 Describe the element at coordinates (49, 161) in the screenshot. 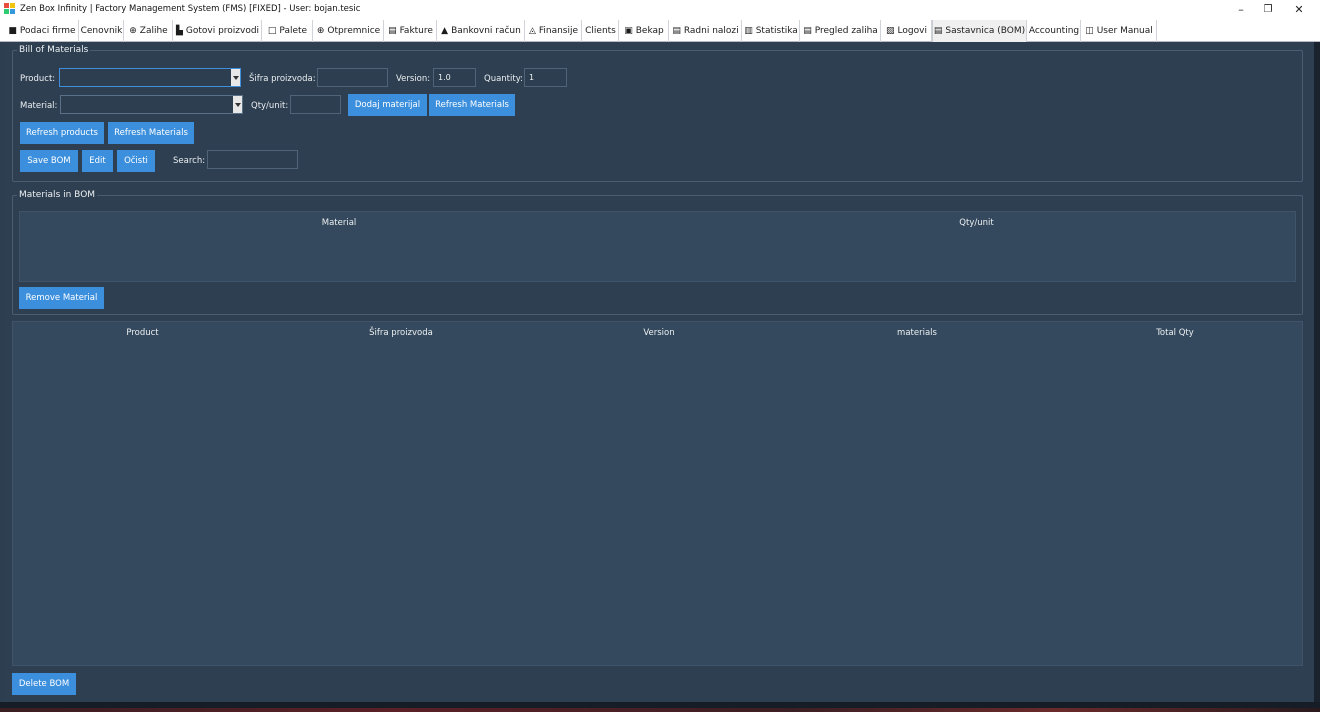

I see `save-bom-button: Save BOM` at that location.